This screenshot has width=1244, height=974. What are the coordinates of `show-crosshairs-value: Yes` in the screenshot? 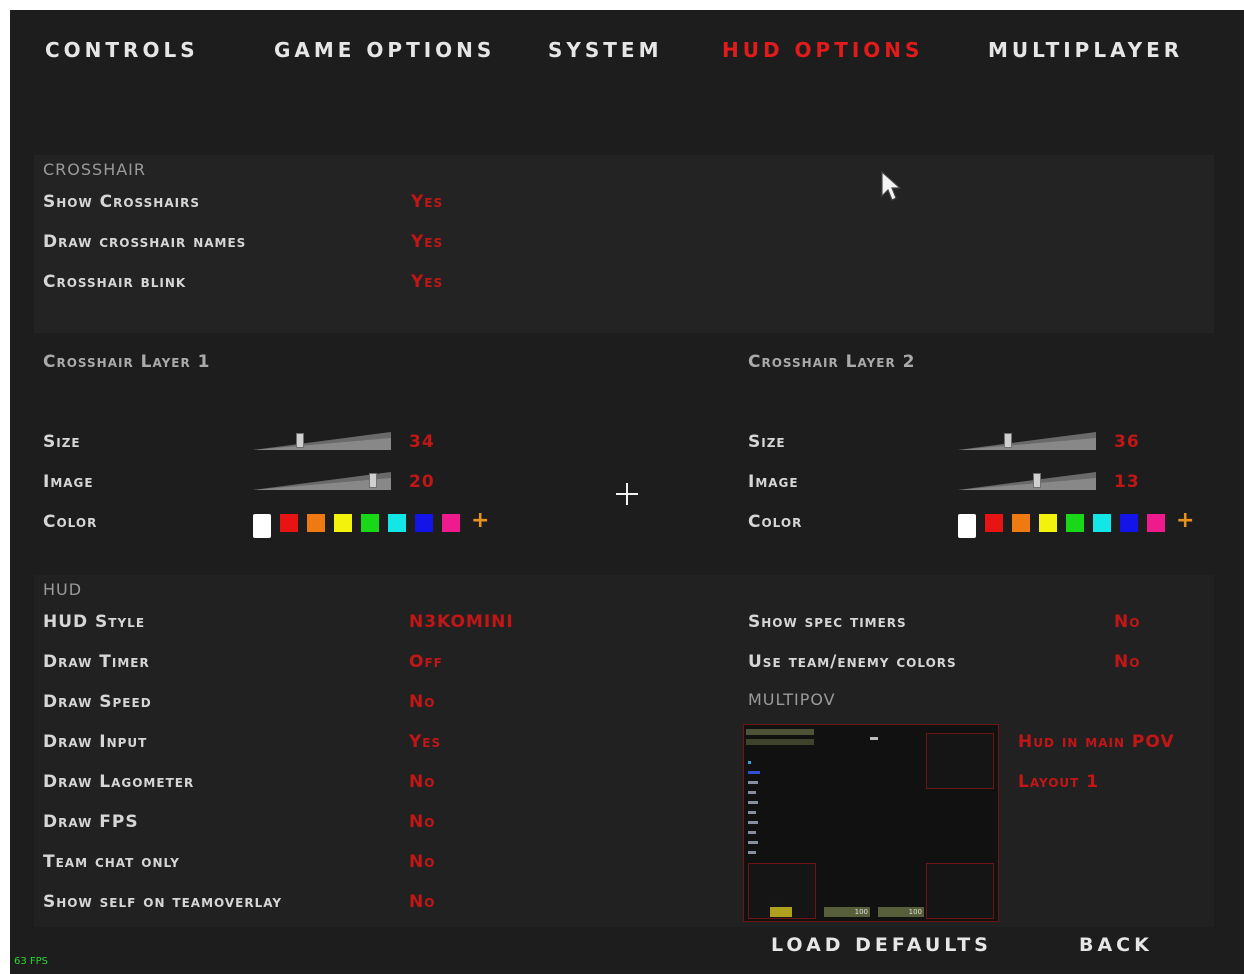 It's located at (427, 202).